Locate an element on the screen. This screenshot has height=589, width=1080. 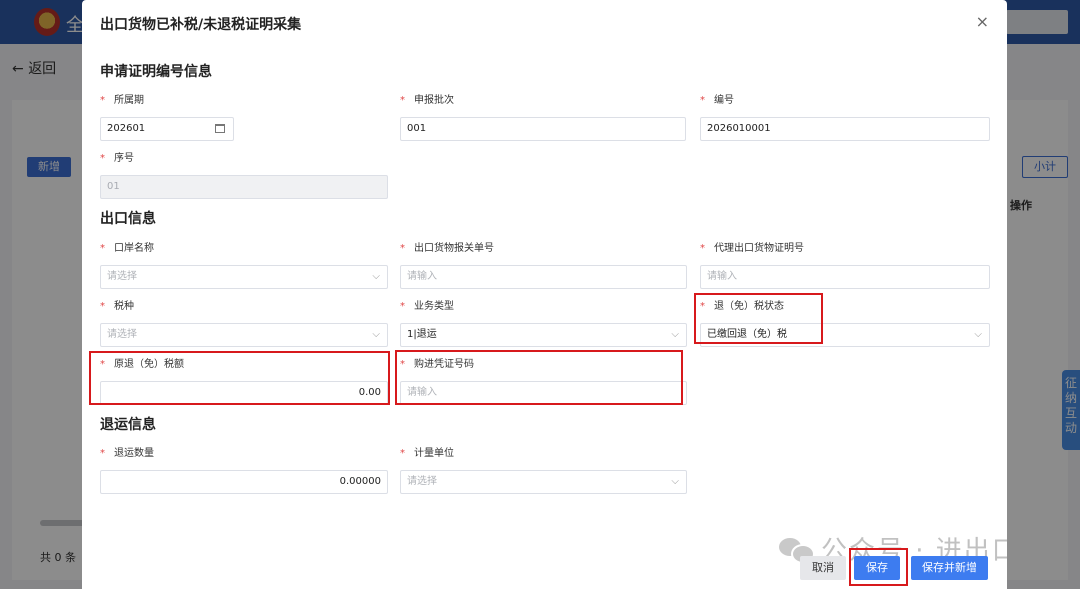
field-batch: * 申报批次 001 is located at coordinates (543, 117).